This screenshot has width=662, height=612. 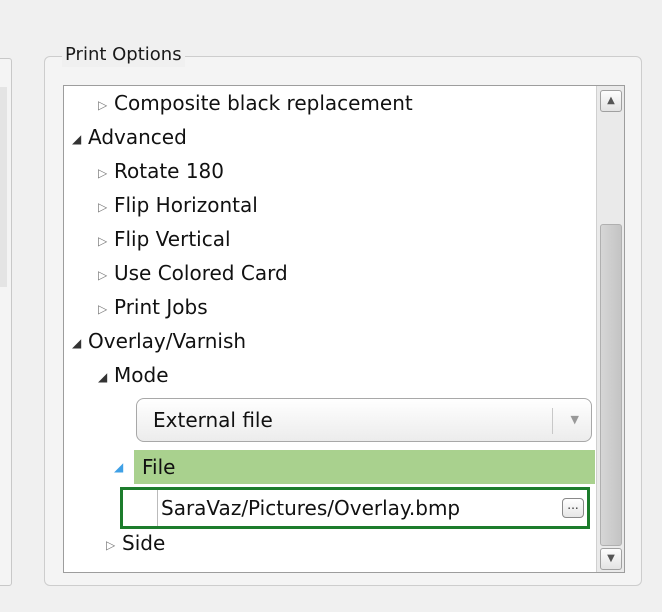 What do you see at coordinates (611, 385) in the screenshot?
I see `scrollbar-thumb` at bounding box center [611, 385].